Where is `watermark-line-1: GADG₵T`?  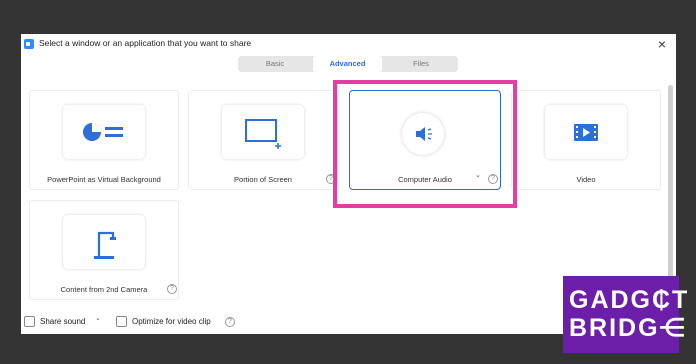 watermark-line-1: GADG₵T is located at coordinates (629, 300).